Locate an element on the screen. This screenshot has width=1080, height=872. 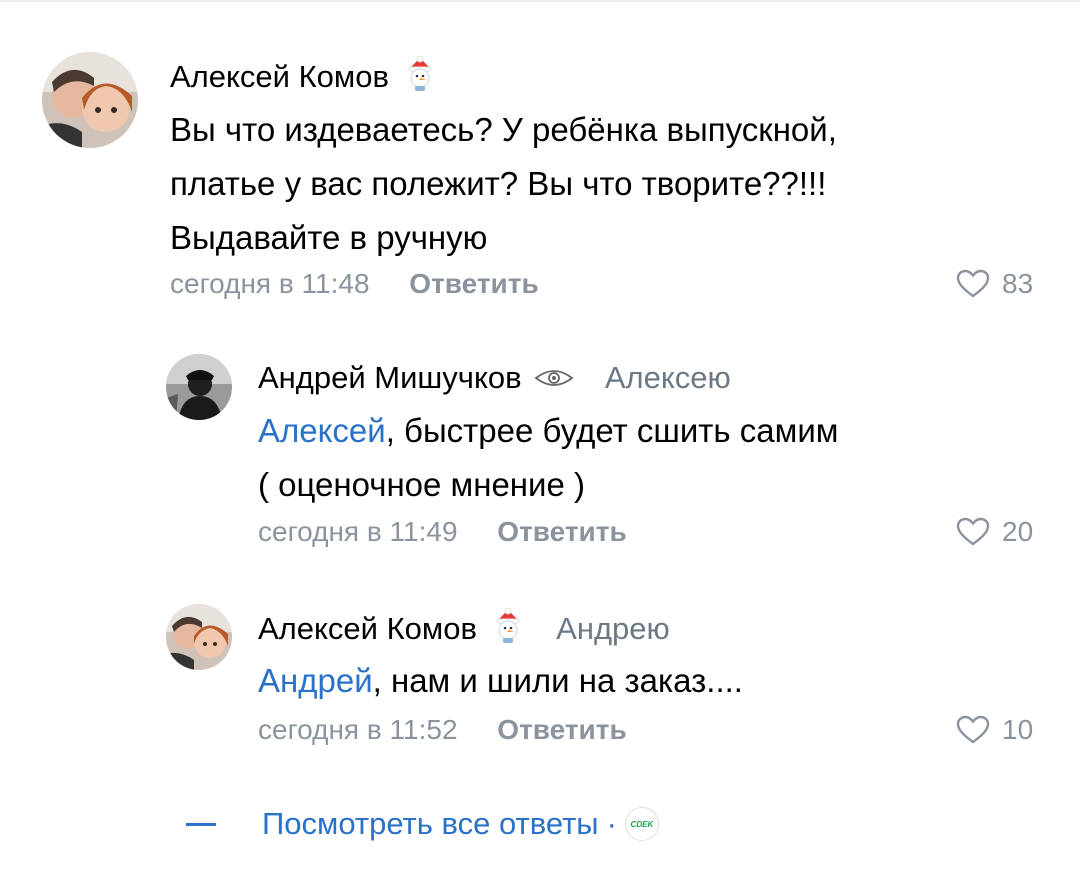
mention-link: Андрей is located at coordinates (315, 680).